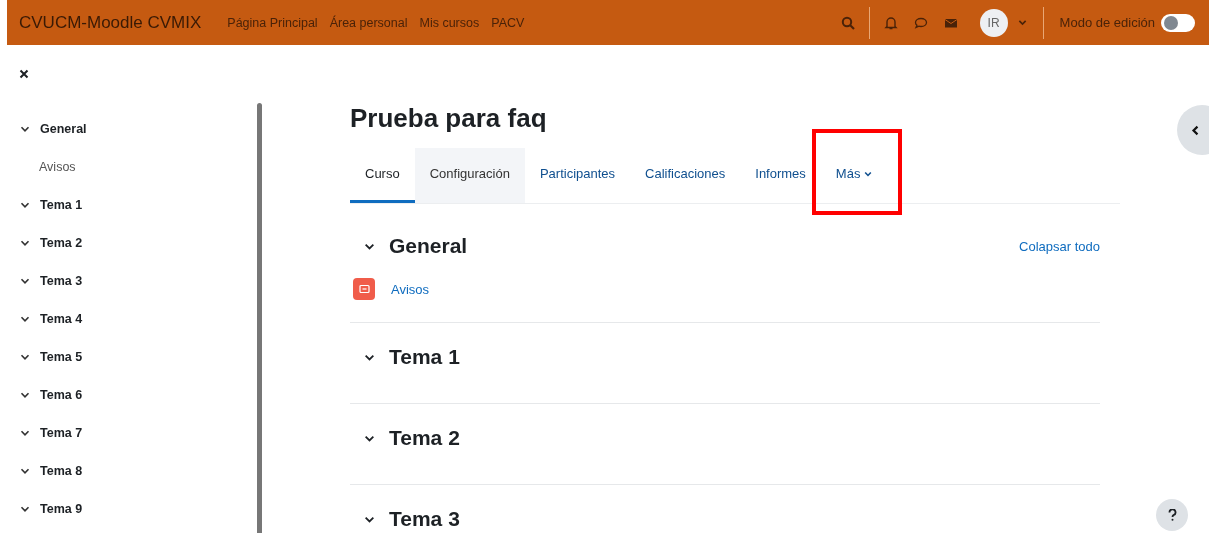 The width and height of the screenshot is (1209, 533). What do you see at coordinates (577, 175) in the screenshot?
I see `course-tab: Participantes` at bounding box center [577, 175].